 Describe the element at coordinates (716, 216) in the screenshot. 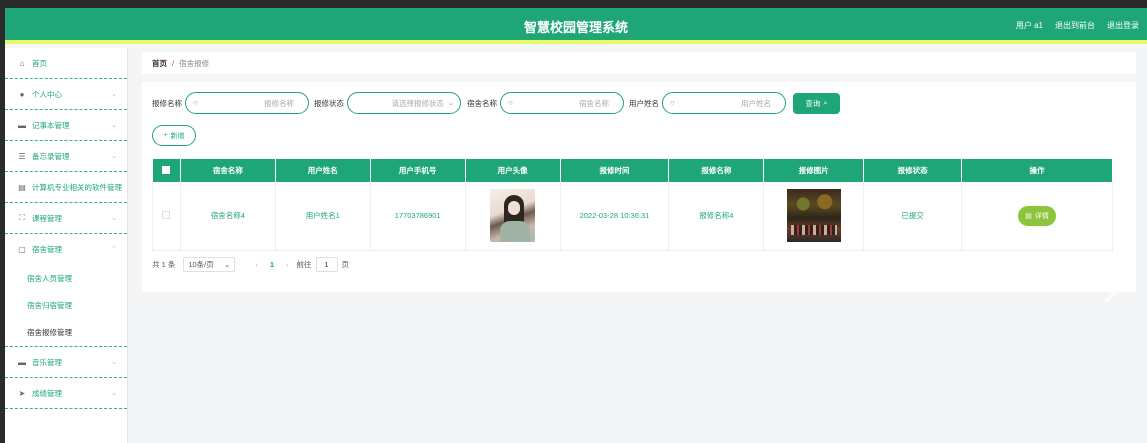

I see `cell-repair-name: 报修名称4` at that location.